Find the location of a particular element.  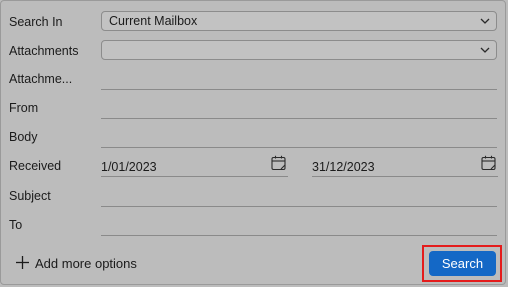

search-in-row: Search In Current Mailbox is located at coordinates (254, 22).